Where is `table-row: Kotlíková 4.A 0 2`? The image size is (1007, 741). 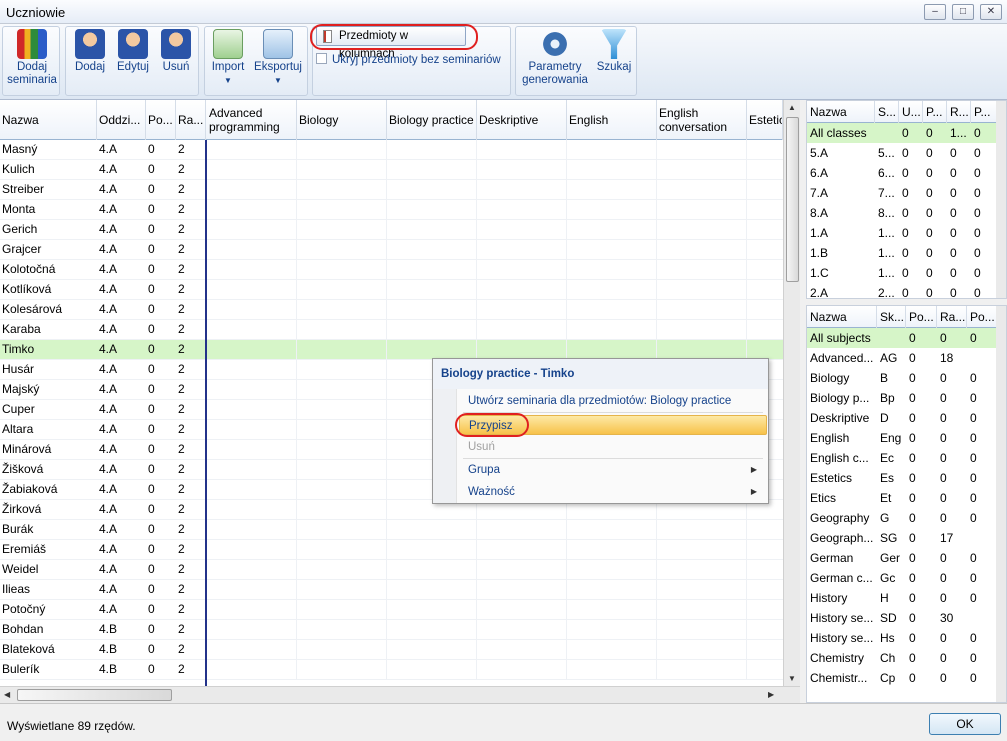
table-row: Kotlíková 4.A 0 2 is located at coordinates (391, 290).